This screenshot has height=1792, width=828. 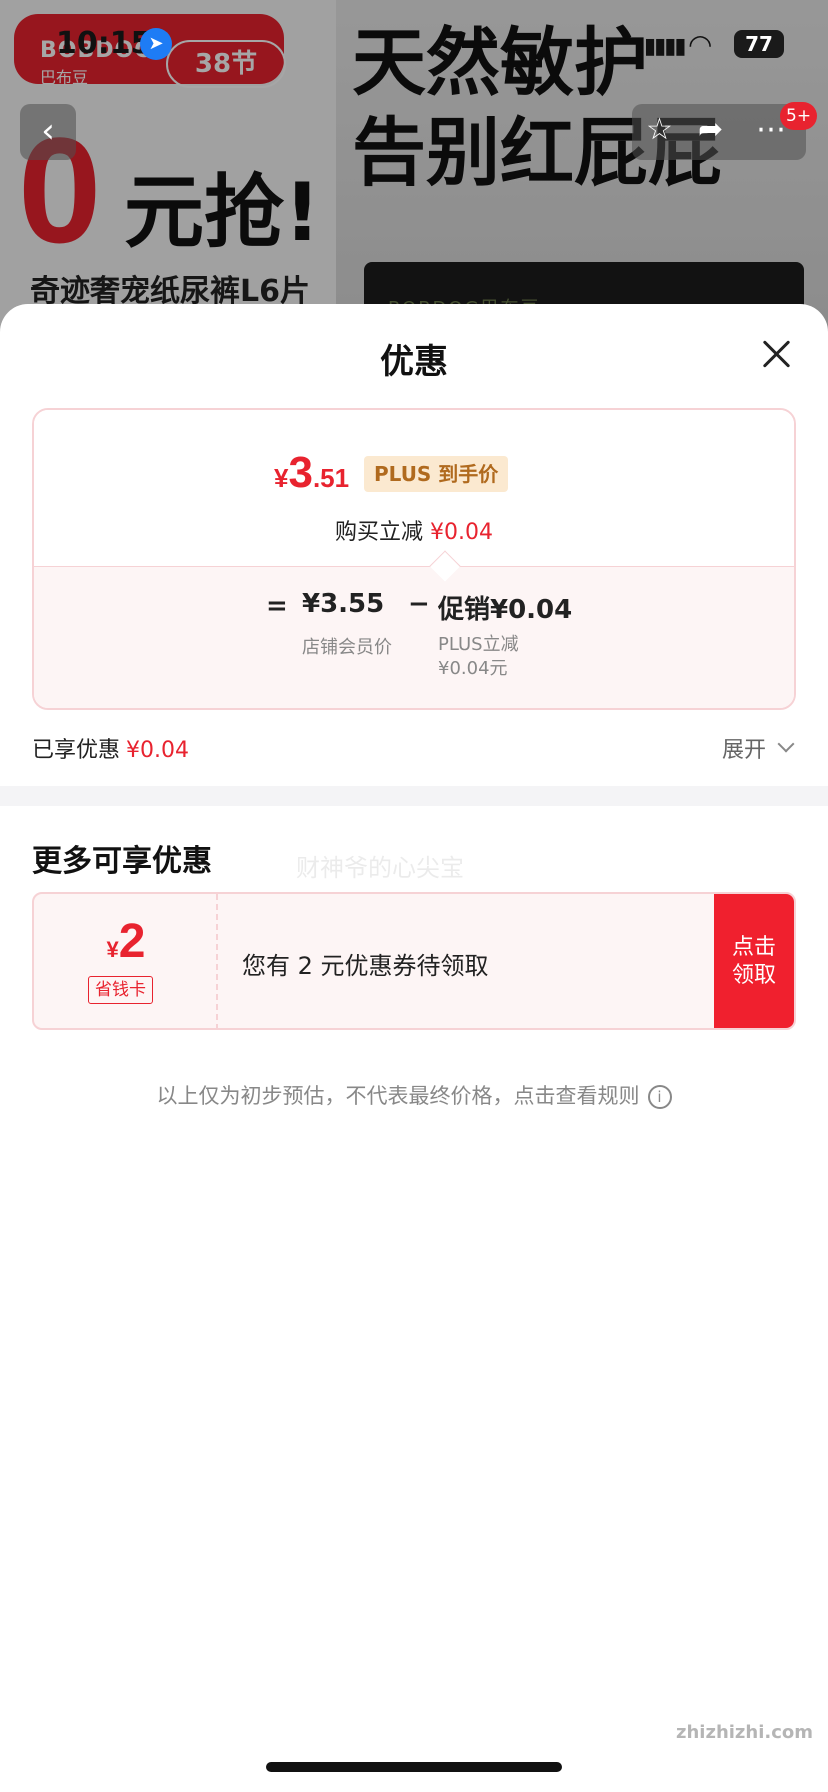 I want to click on plus-price-tag: PLUS 到手价, so click(x=436, y=474).